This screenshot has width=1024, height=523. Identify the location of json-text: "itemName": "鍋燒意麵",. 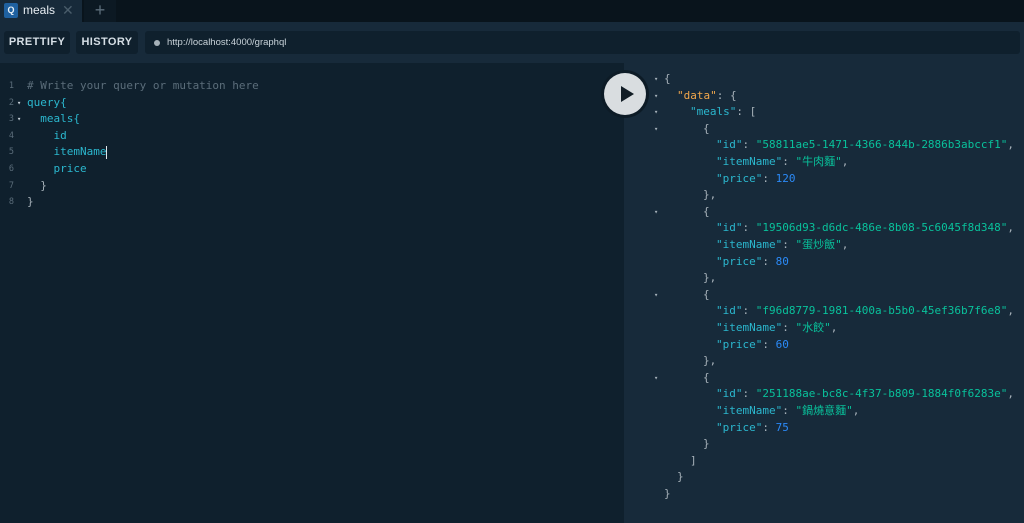
(787, 411).